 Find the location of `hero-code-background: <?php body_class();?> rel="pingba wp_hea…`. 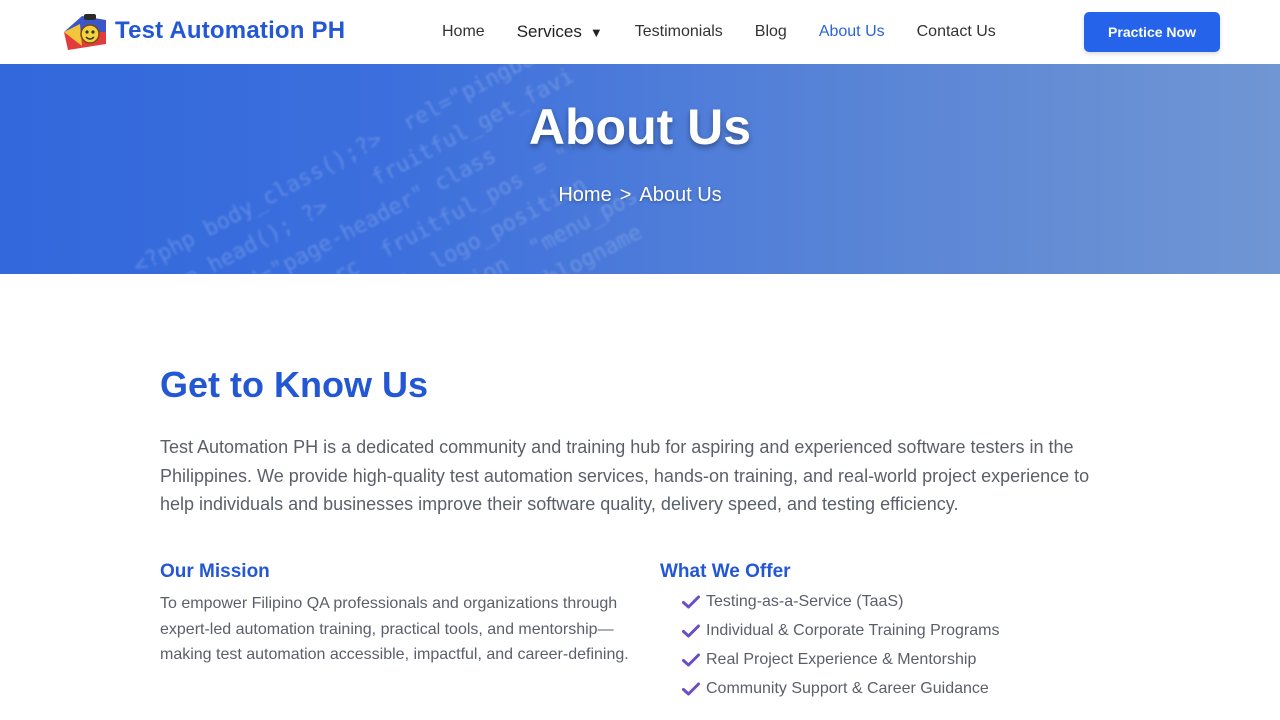

hero-code-background: <?php body_class();?> rel="pingba wp_hea… is located at coordinates (388, 169).